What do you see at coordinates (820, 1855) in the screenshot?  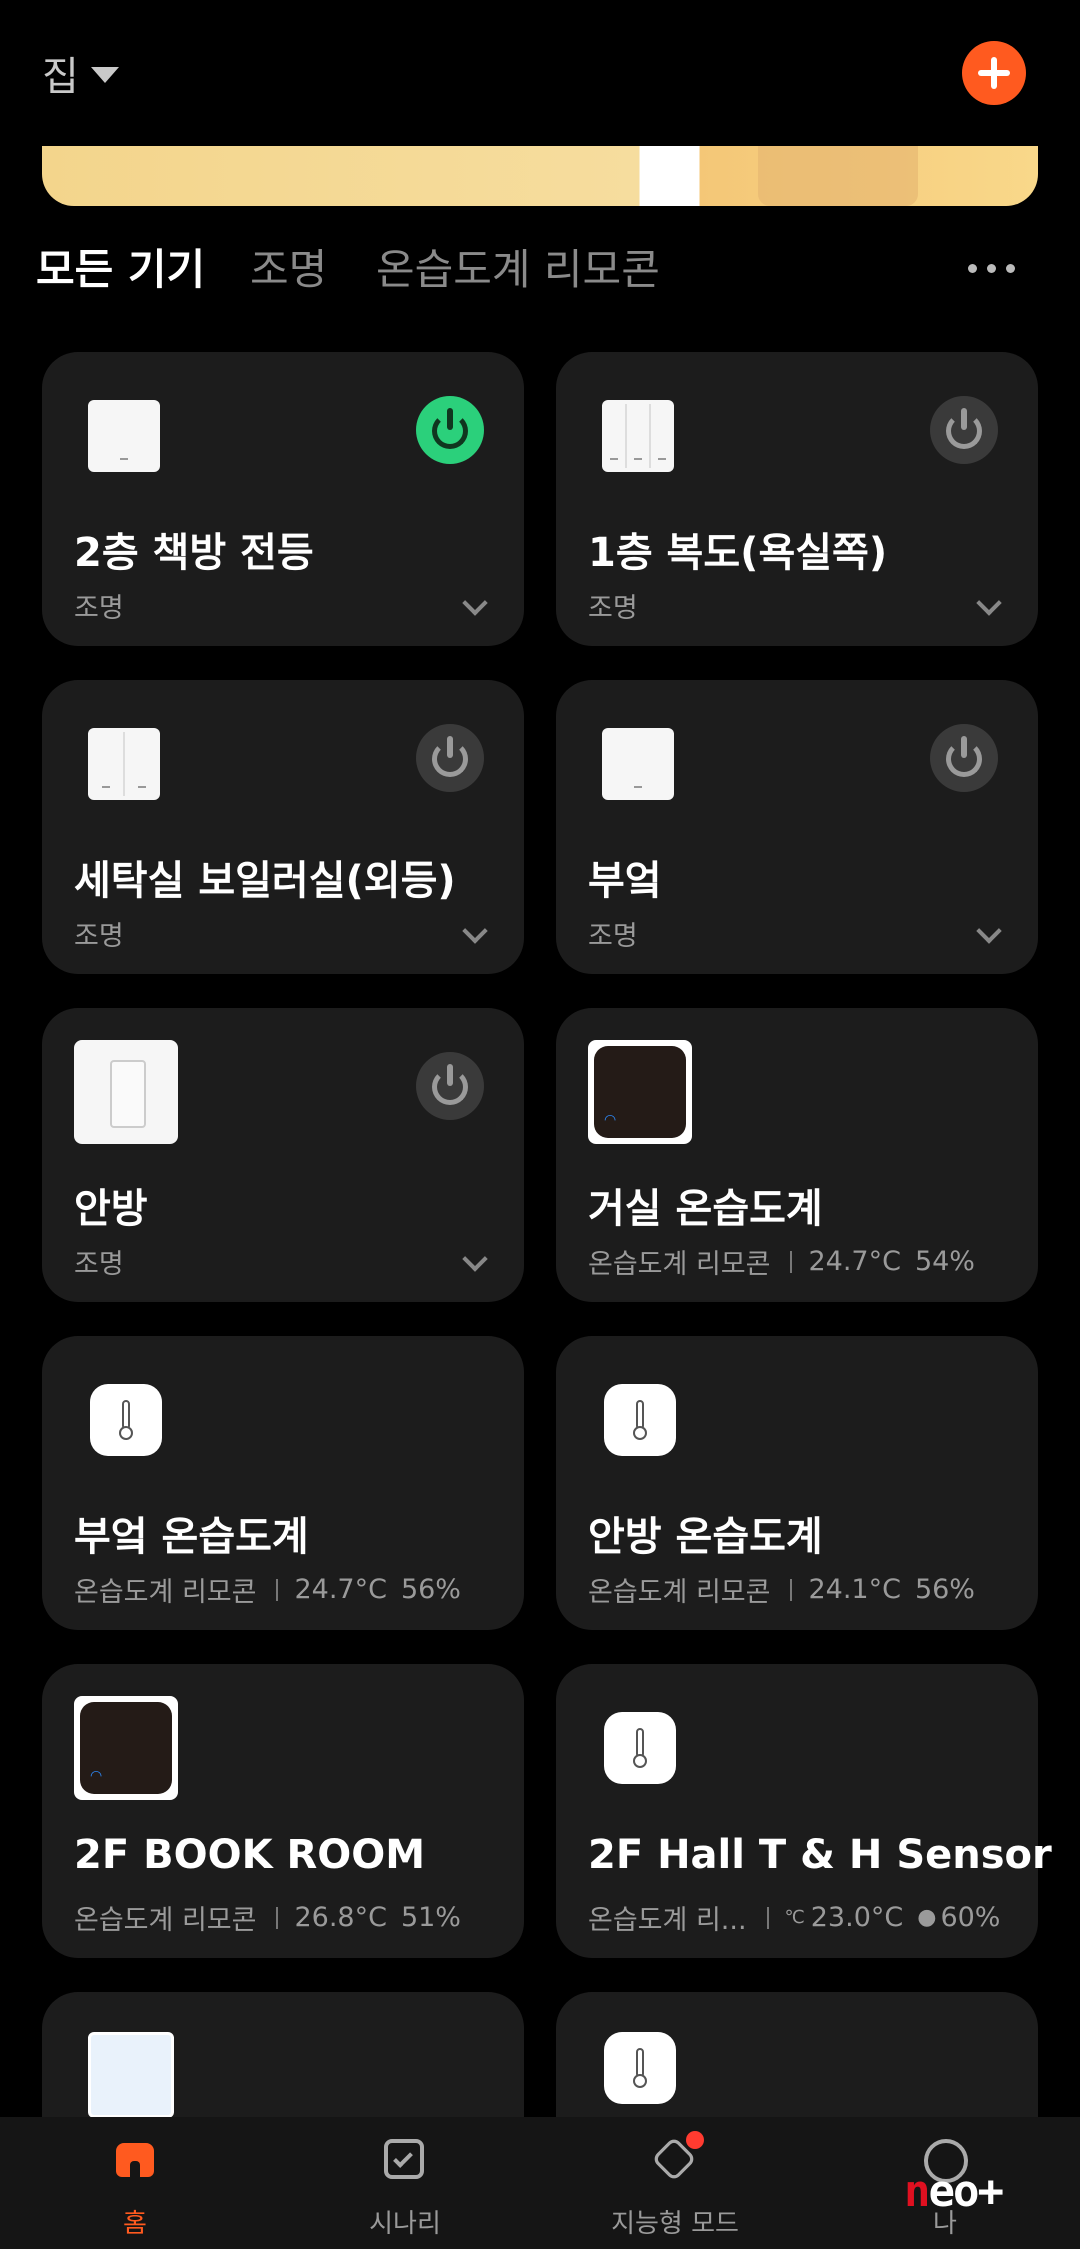 I see `device-name: 2F Hall T & H Sensor` at bounding box center [820, 1855].